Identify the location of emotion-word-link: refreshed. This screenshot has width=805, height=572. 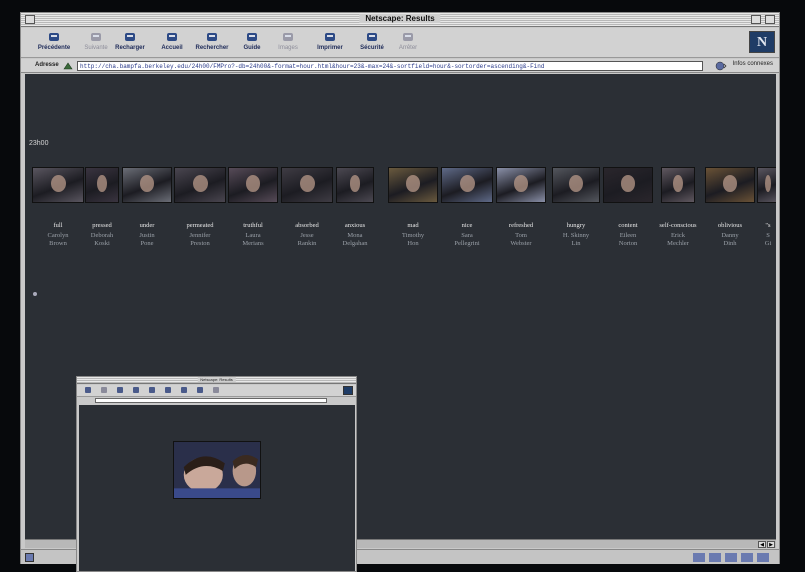
(521, 225).